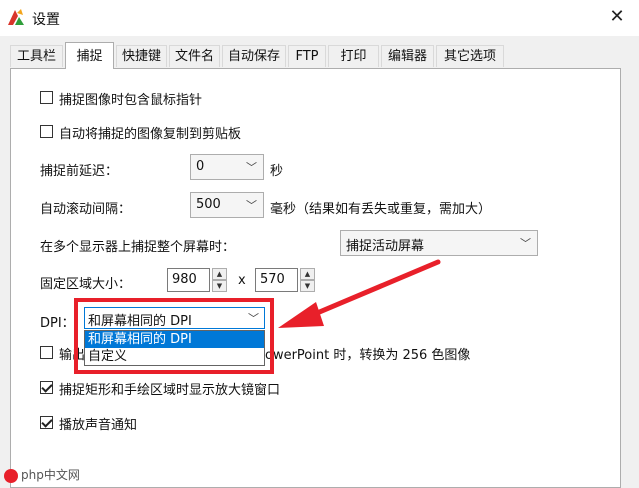  What do you see at coordinates (46, 97) in the screenshot?
I see `include-cursor-checkbox` at bounding box center [46, 97].